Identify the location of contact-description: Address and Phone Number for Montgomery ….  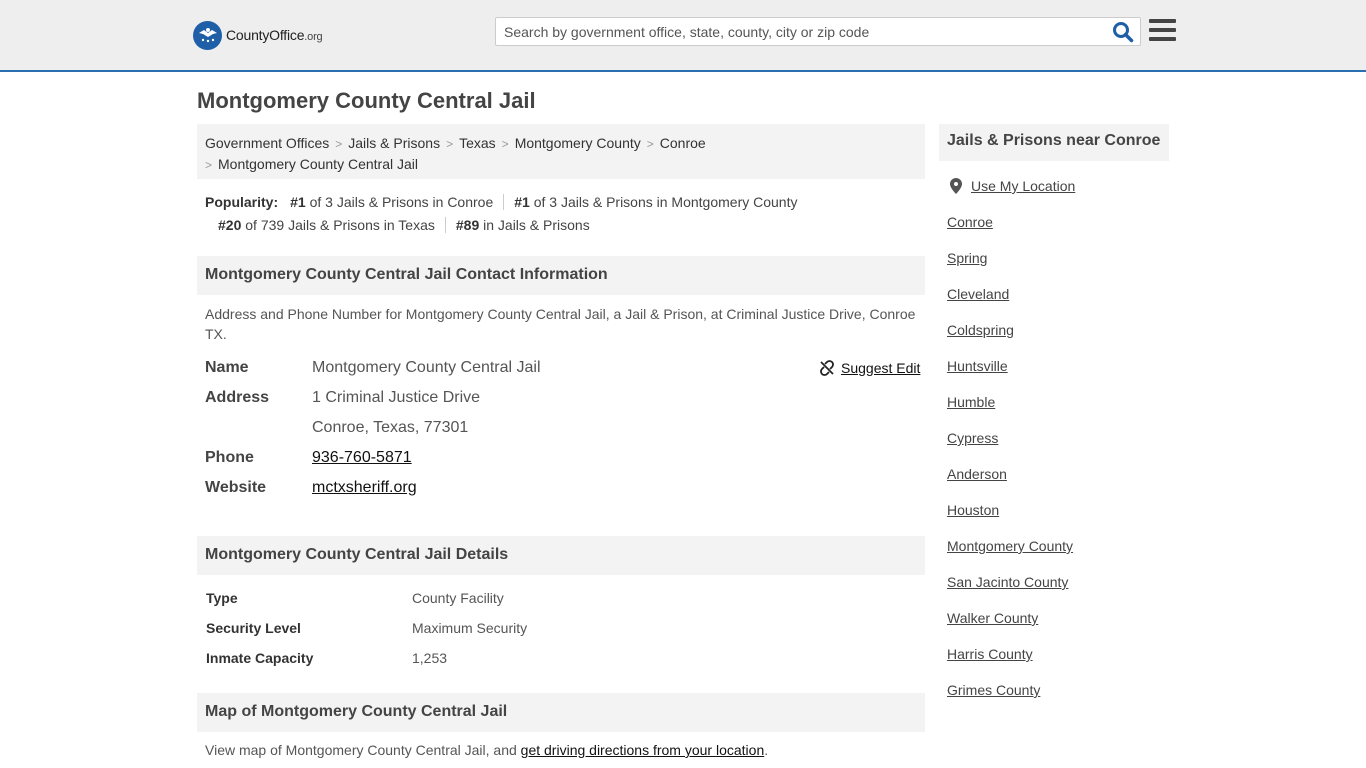
(560, 324).